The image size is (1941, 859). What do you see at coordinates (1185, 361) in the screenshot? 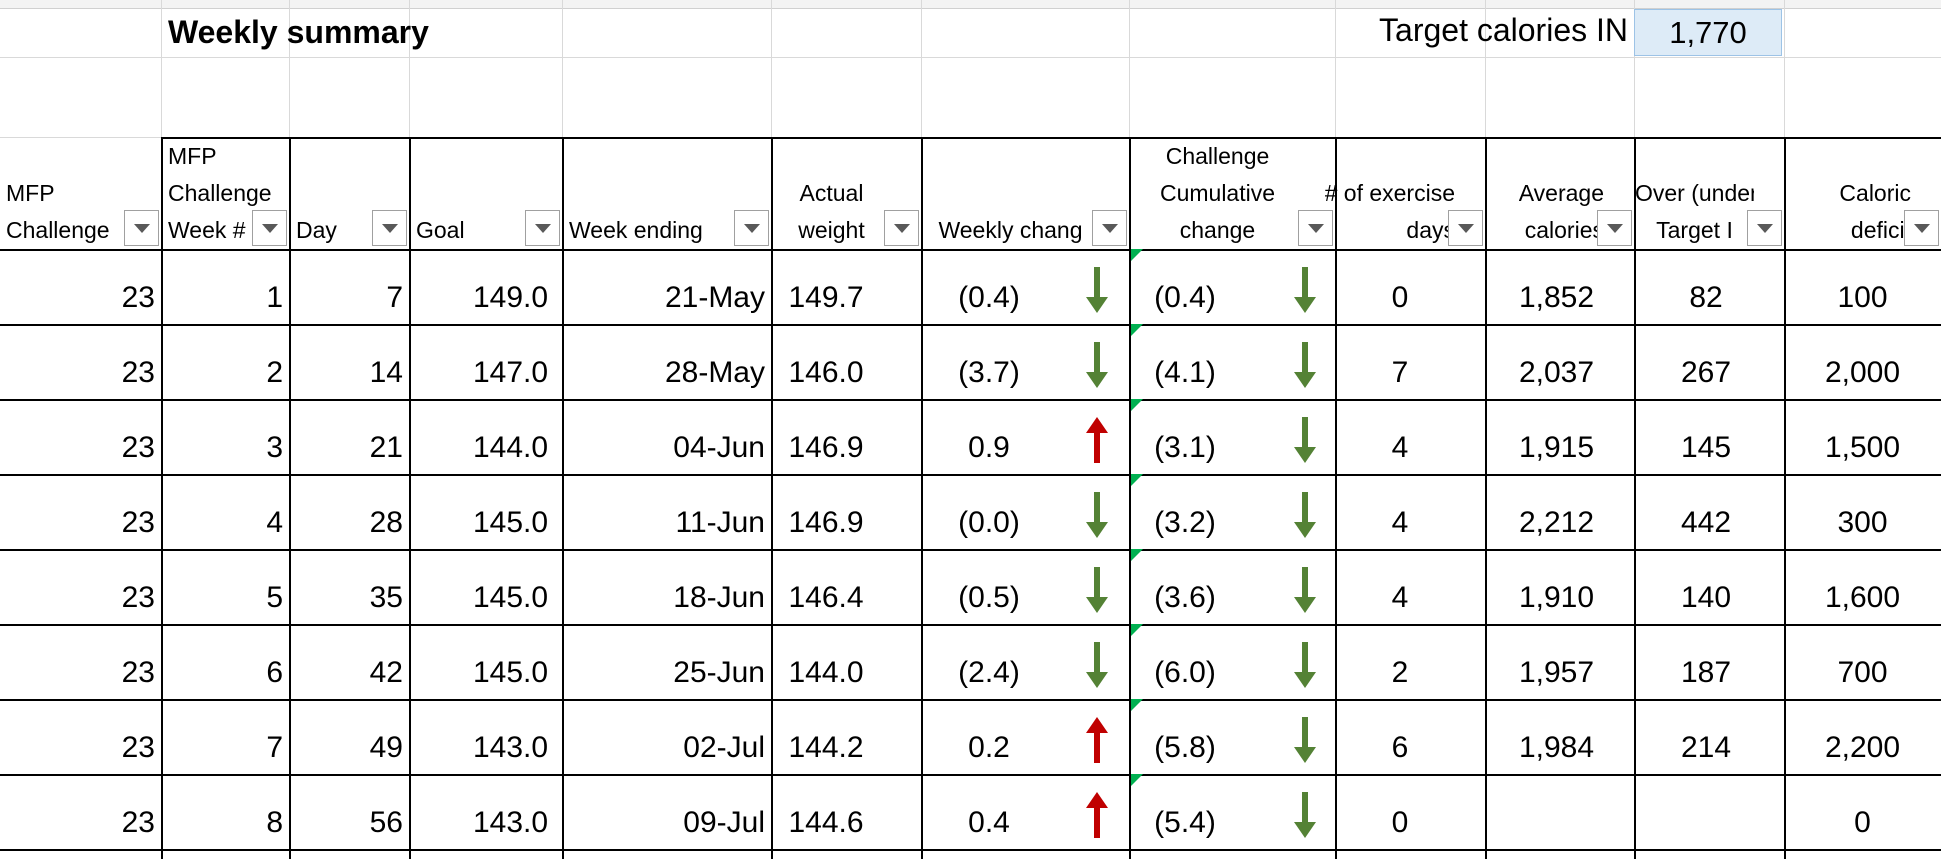
I see `cumulative-change-cell: (4.1)` at bounding box center [1185, 361].